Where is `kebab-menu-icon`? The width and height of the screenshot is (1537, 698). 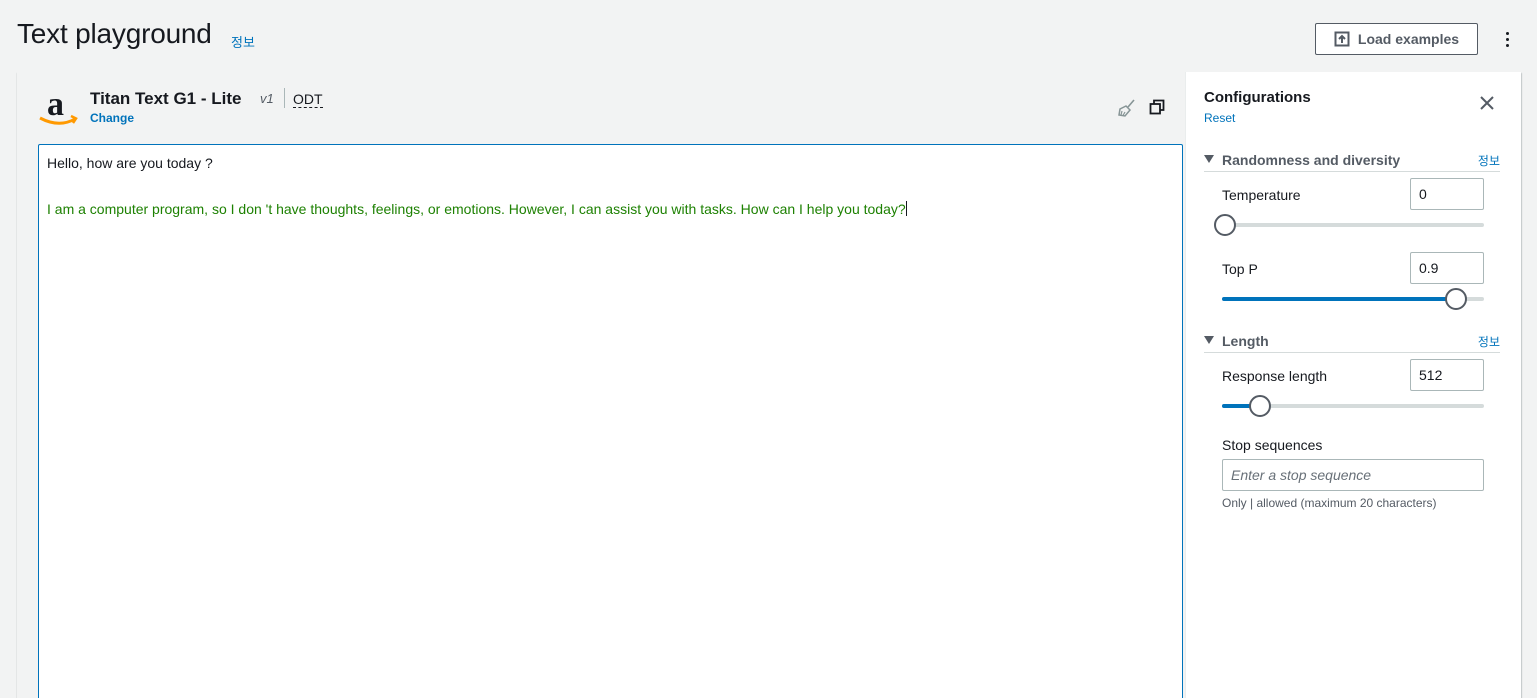 kebab-menu-icon is located at coordinates (1507, 39).